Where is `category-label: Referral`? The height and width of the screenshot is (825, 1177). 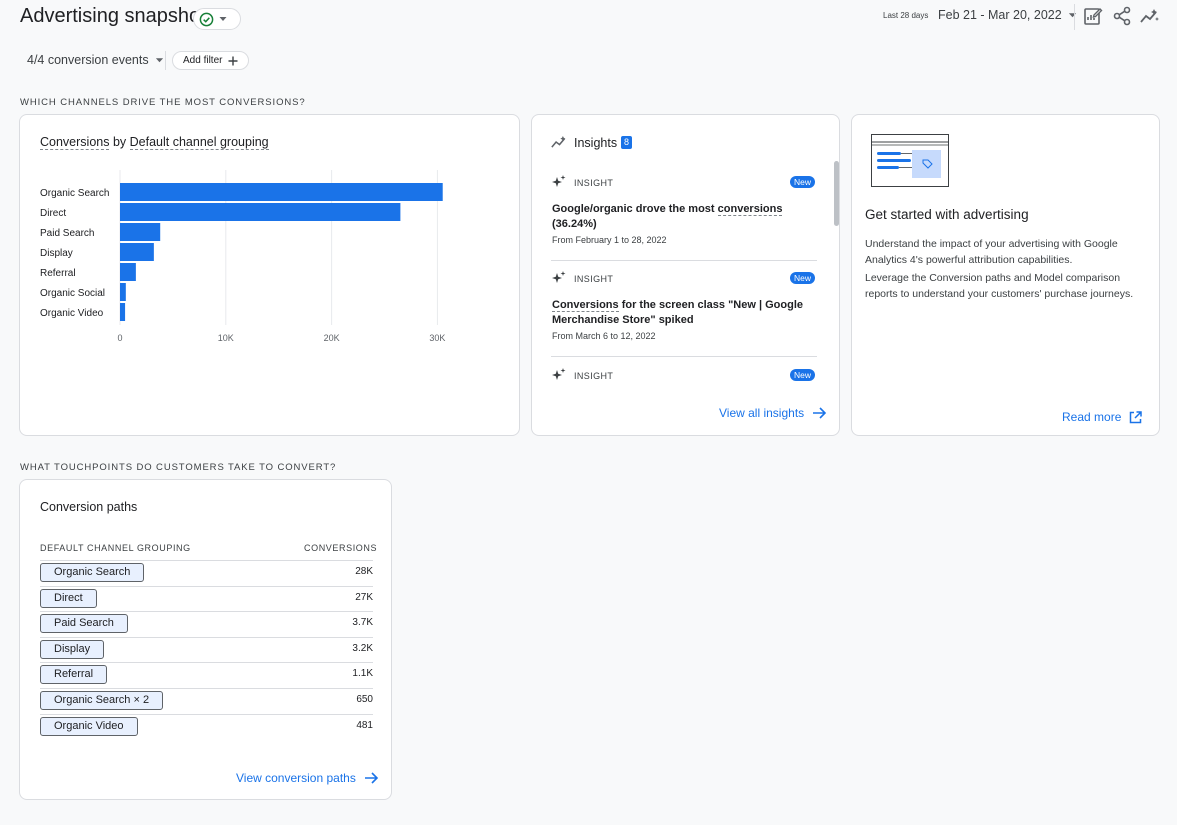 category-label: Referral is located at coordinates (58, 273).